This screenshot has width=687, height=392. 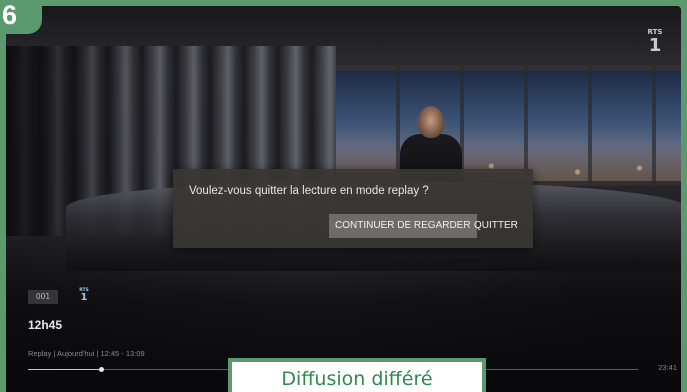 What do you see at coordinates (403, 226) in the screenshot?
I see `continue-watching-button: CONTINUER DE REGARDER` at bounding box center [403, 226].